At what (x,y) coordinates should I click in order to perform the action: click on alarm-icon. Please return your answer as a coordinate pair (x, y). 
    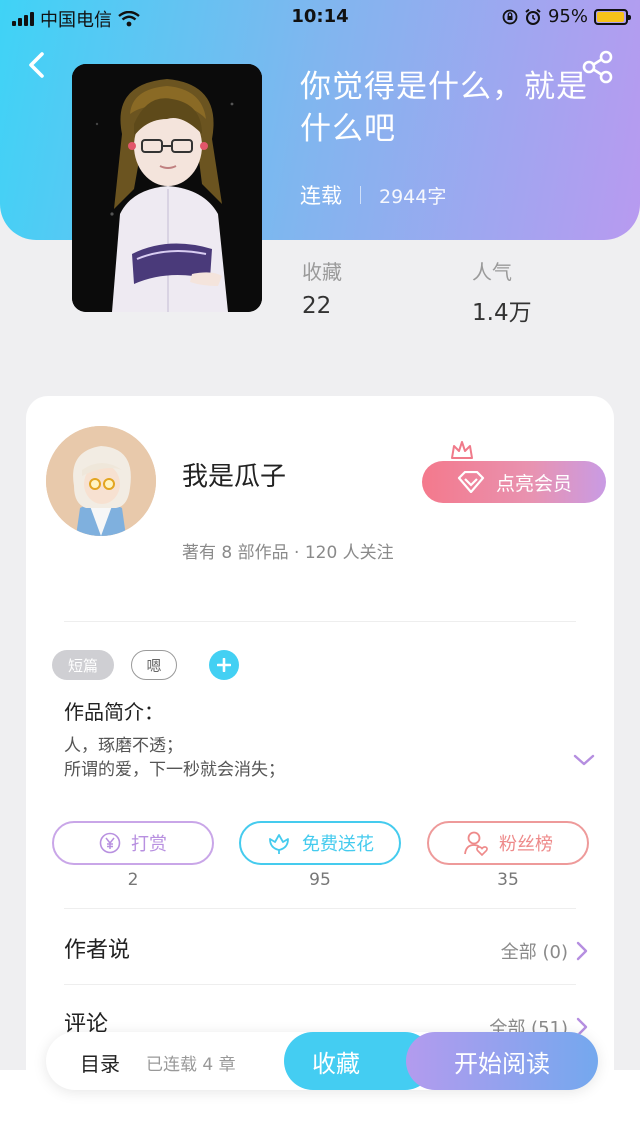
    Looking at the image, I should click on (533, 16).